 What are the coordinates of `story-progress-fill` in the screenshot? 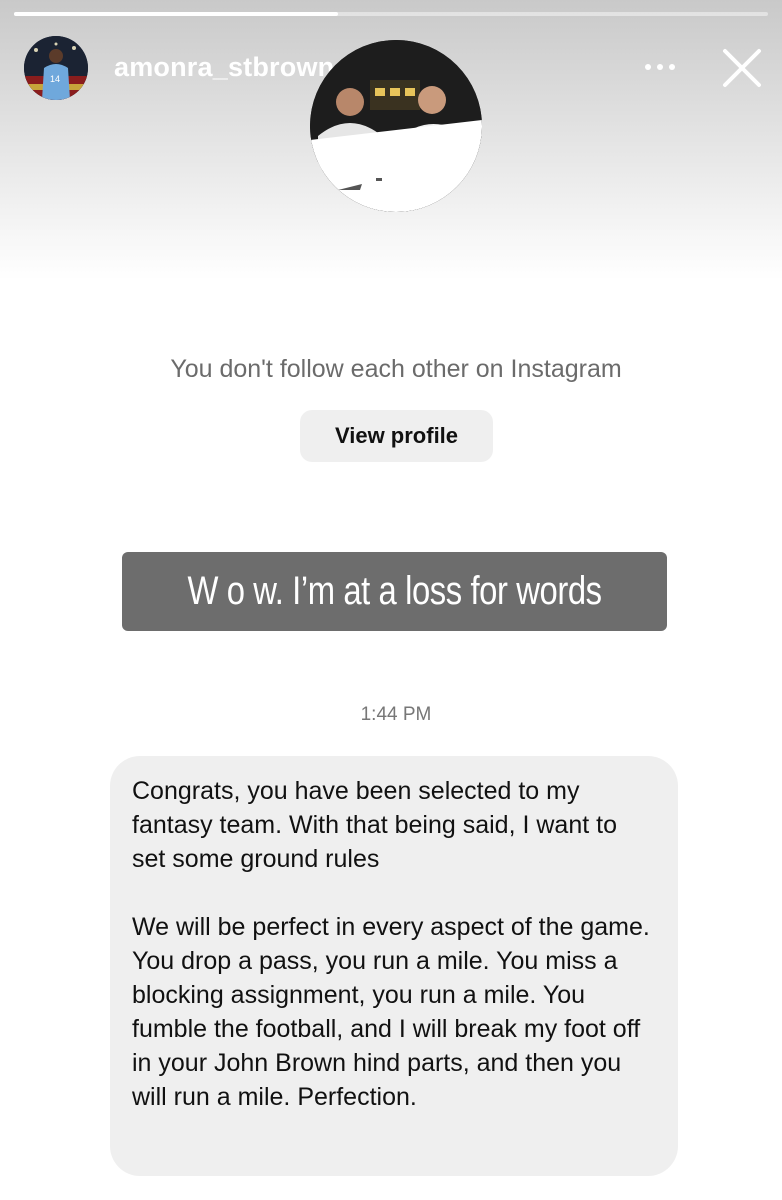 It's located at (176, 14).